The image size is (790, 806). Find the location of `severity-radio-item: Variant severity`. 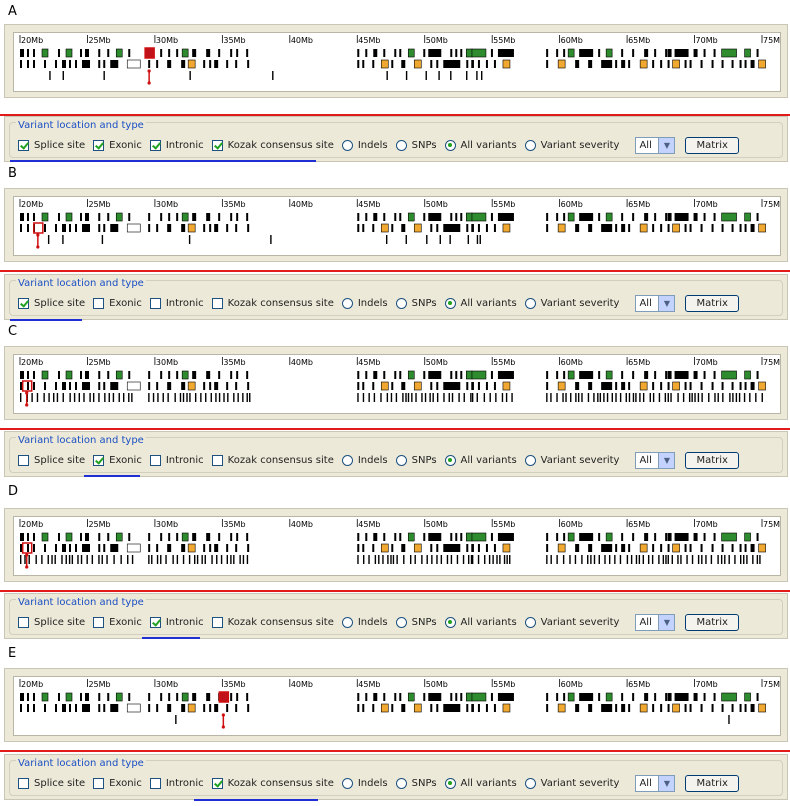

severity-radio-item: Variant severity is located at coordinates (571, 783).